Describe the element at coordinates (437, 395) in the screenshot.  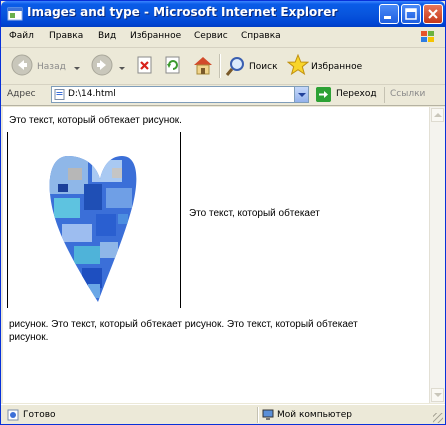
I see `scroll-down-button` at that location.